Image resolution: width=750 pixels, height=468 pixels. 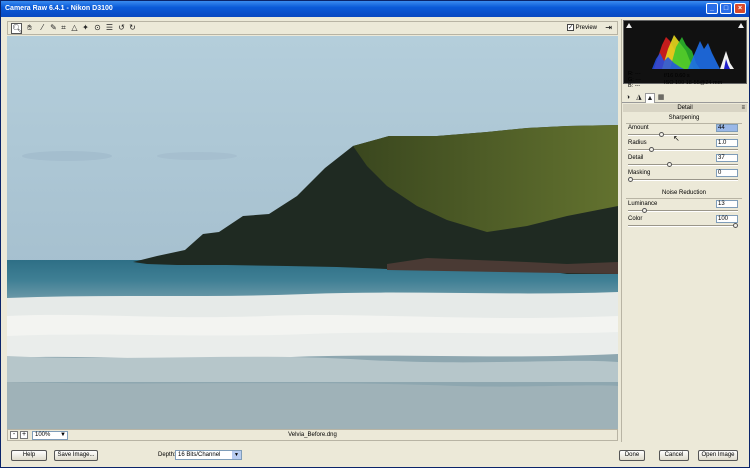 What do you see at coordinates (638, 128) in the screenshot?
I see `slider-label: Amount` at bounding box center [638, 128].